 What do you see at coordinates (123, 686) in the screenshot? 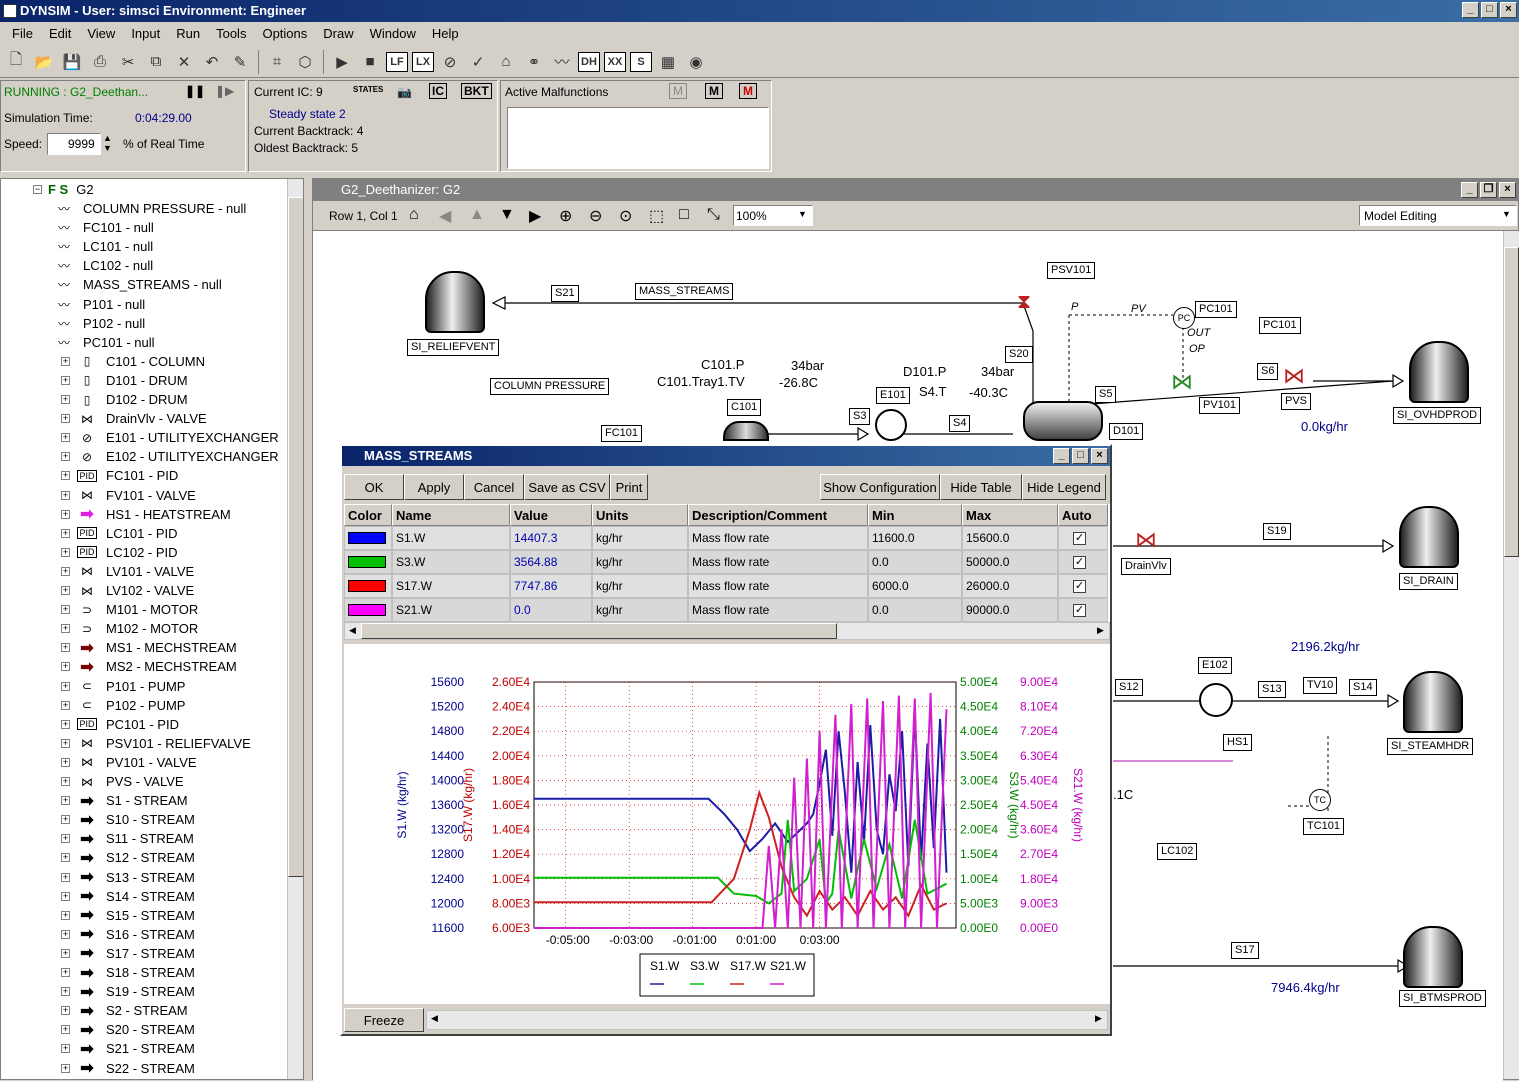
I see `tree-item: + ⊂ P101 - PUMP` at bounding box center [123, 686].